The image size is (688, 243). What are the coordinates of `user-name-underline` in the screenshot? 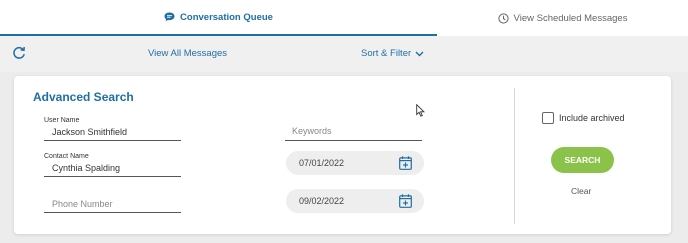 It's located at (112, 140).